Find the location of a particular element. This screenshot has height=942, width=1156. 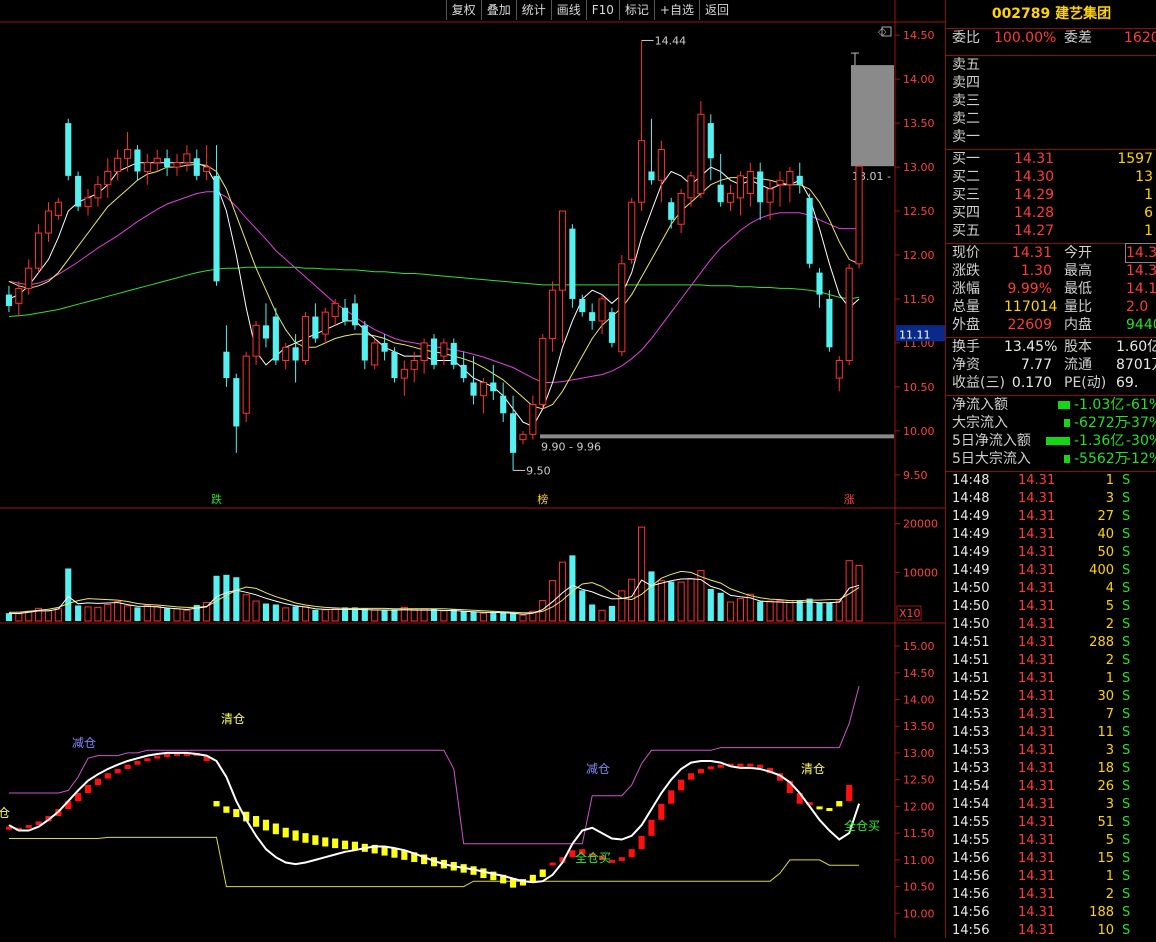

buy-row: 买五 14.27 1 is located at coordinates (1051, 231).